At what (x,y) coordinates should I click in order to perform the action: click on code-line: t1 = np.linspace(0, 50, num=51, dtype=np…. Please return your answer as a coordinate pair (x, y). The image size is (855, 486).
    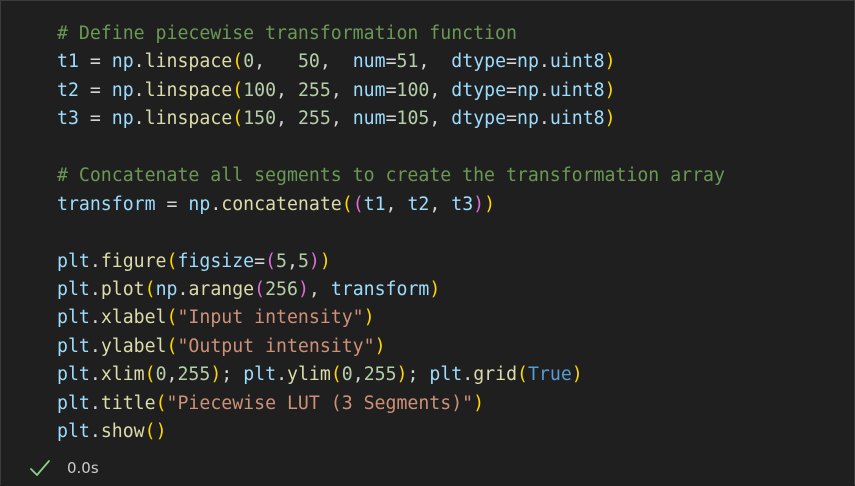
    Looking at the image, I should click on (391, 62).